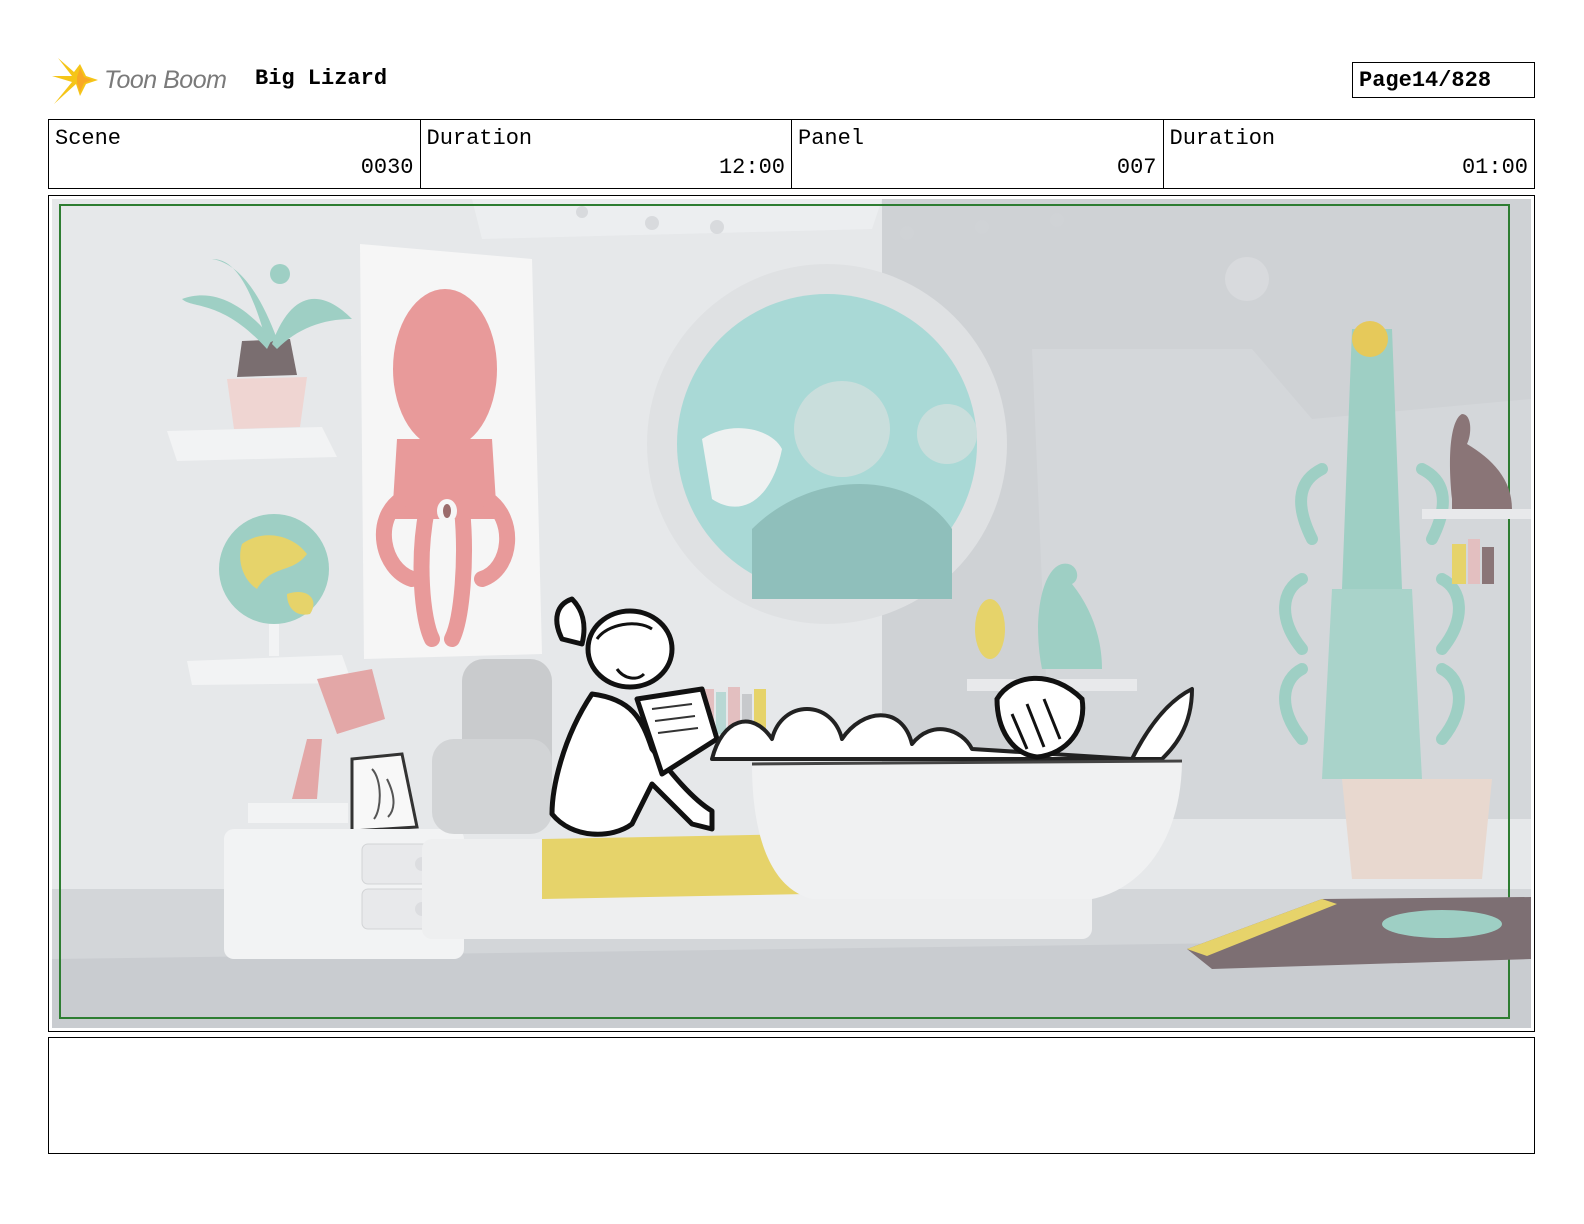 The width and height of the screenshot is (1584, 1224). Describe the element at coordinates (75, 81) in the screenshot. I see `toon-boom-star-icon` at that location.